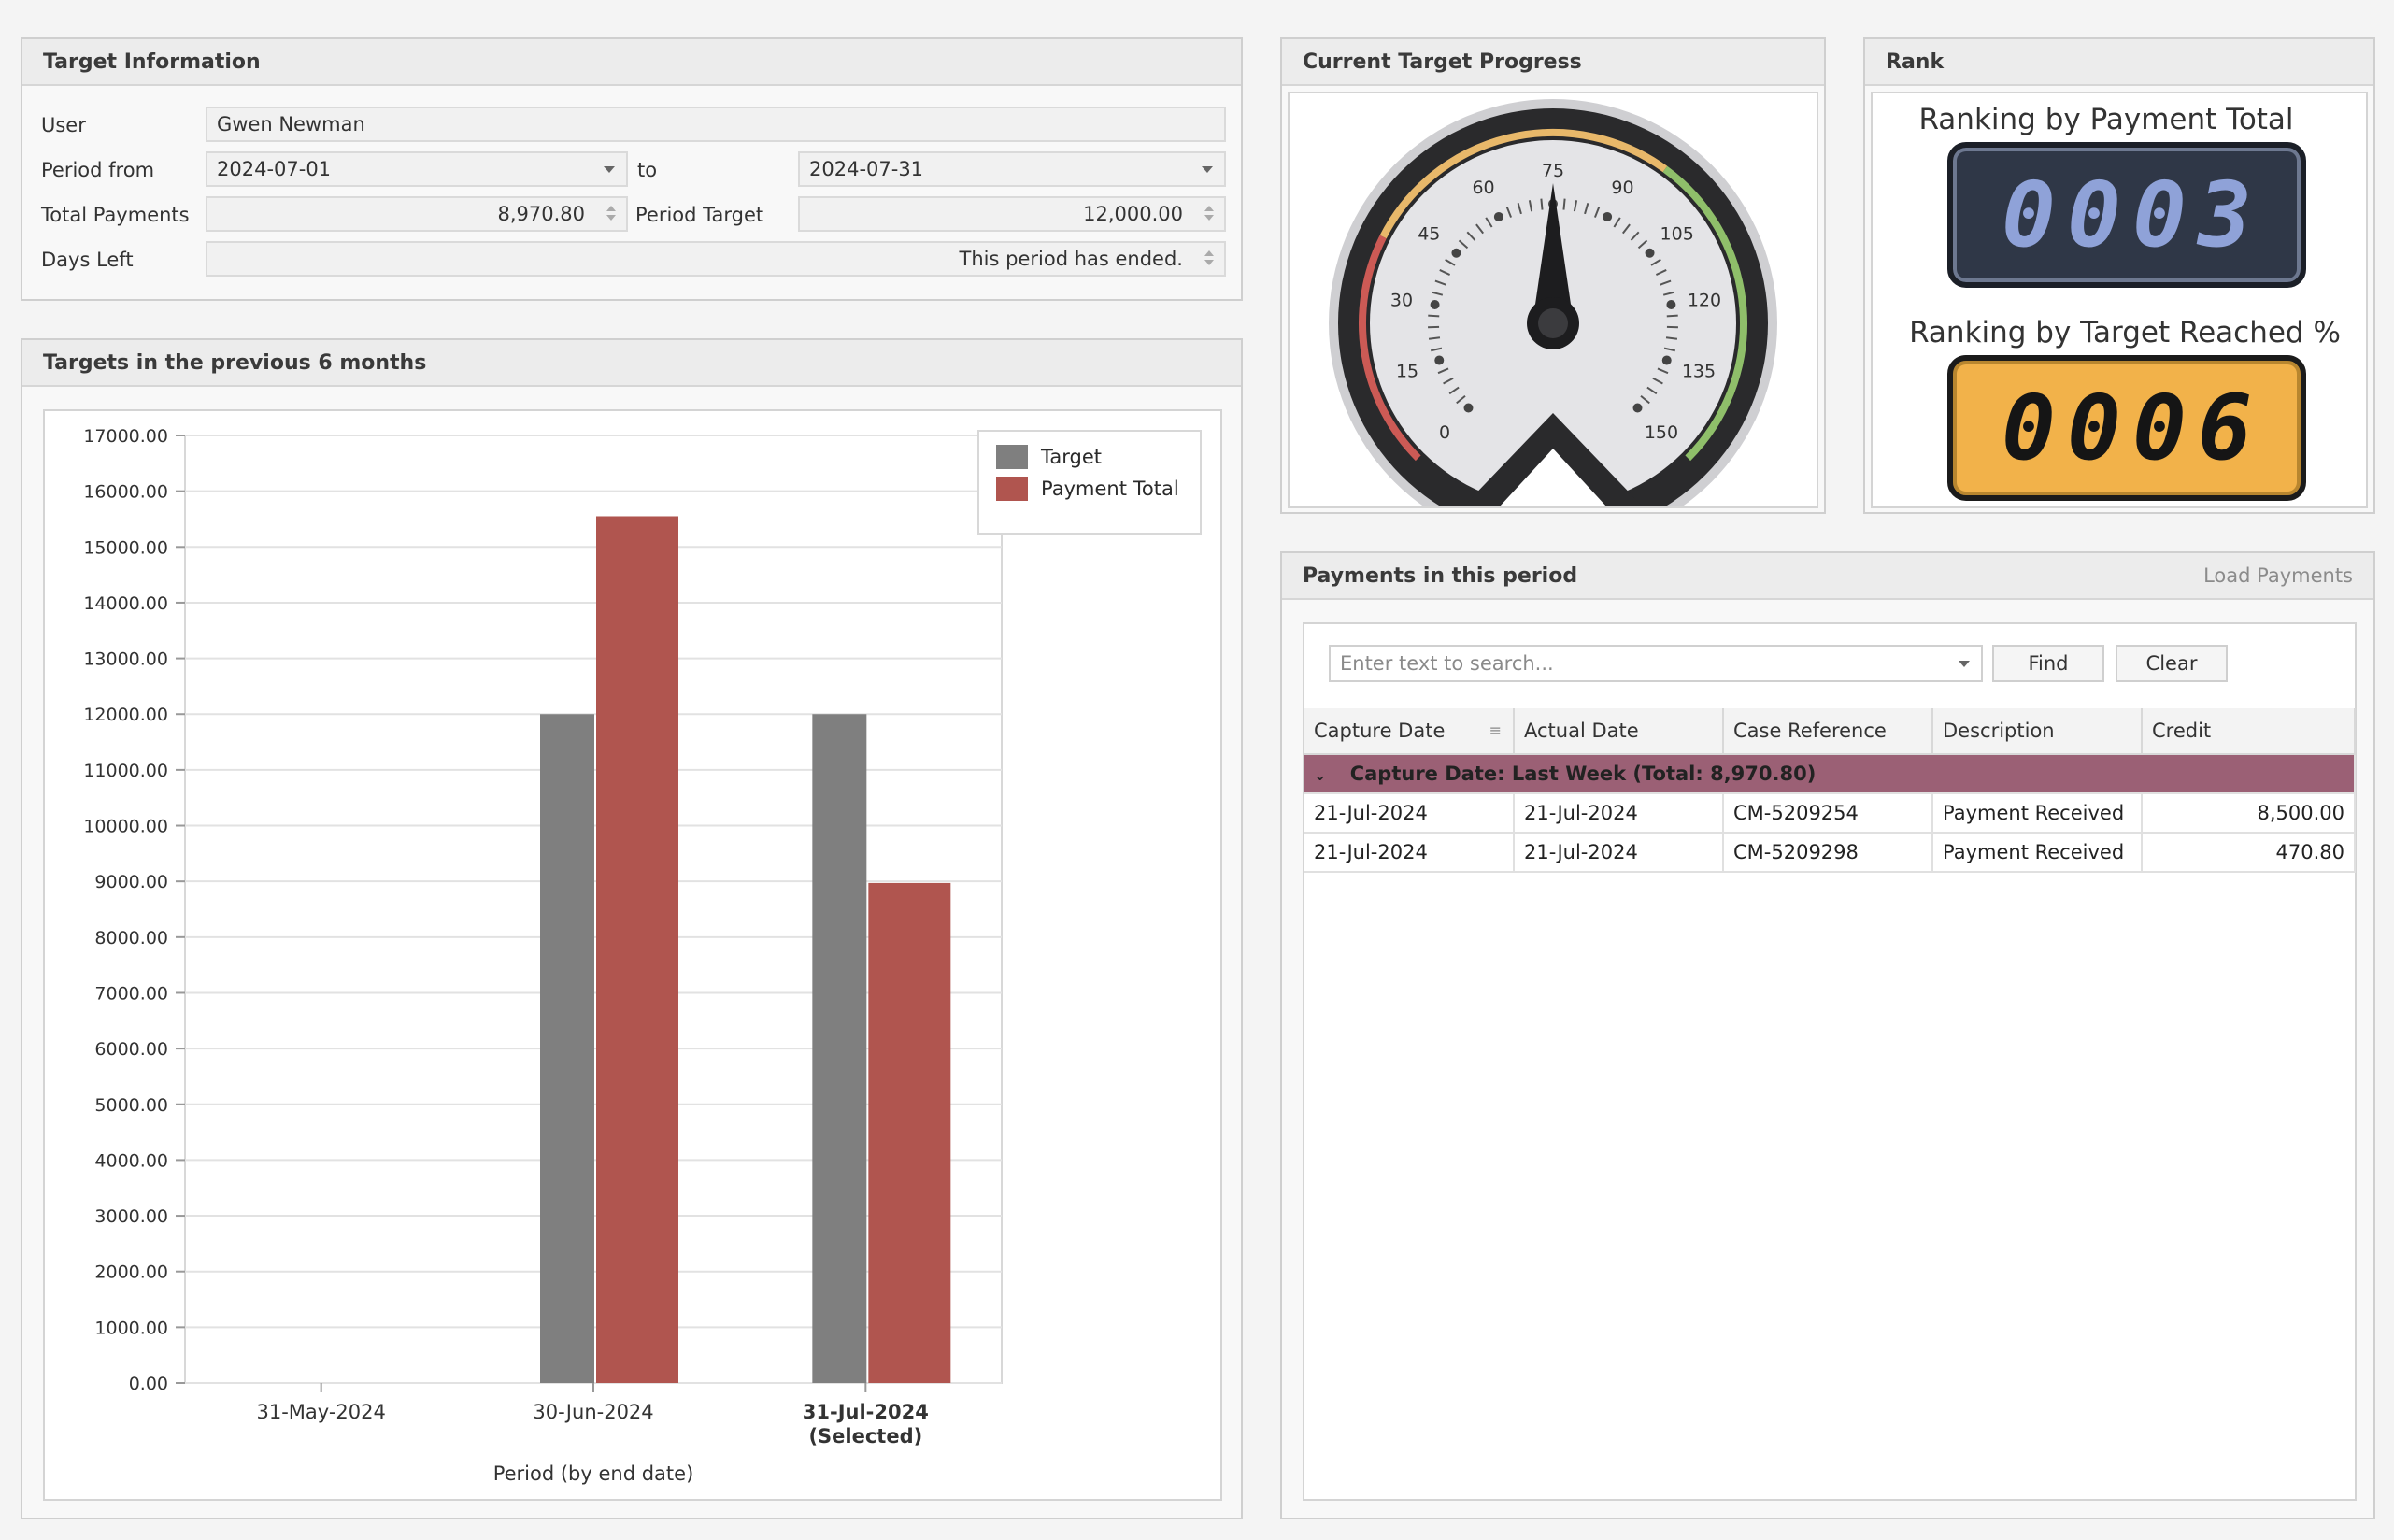  Describe the element at coordinates (699, 215) in the screenshot. I see `period-target-label: Period Target` at that location.